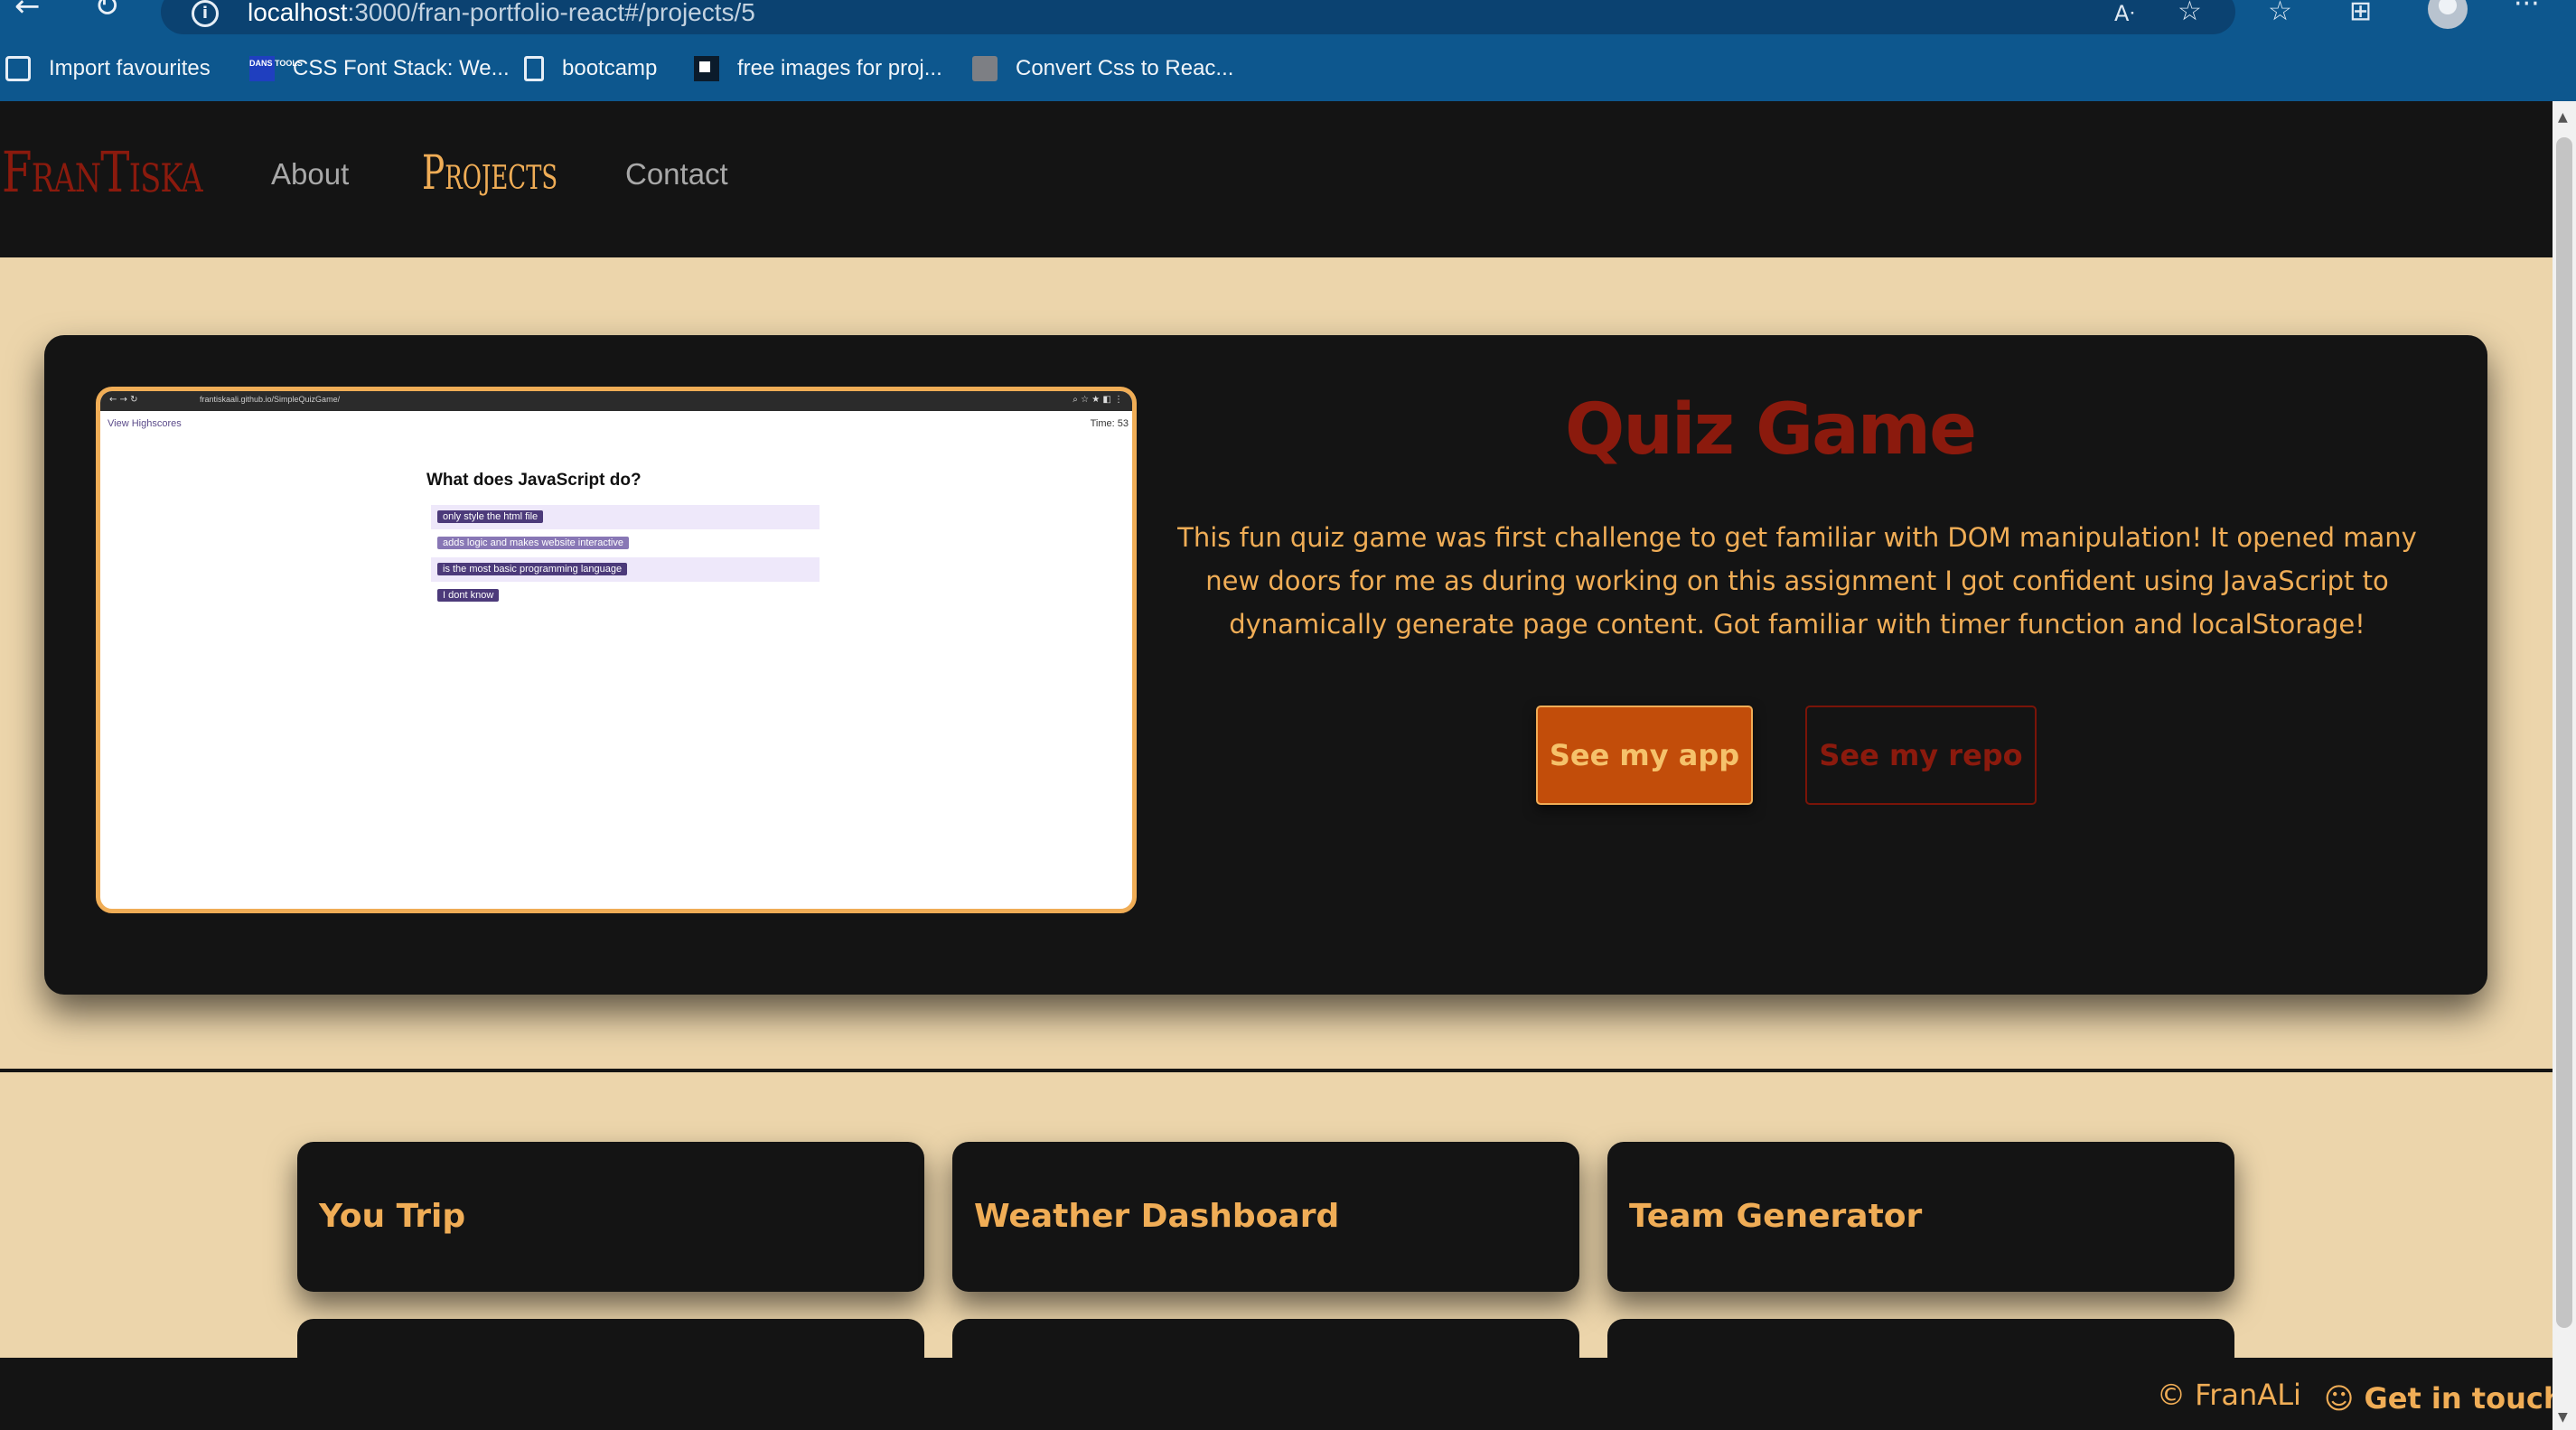 This screenshot has height=1430, width=2576. Describe the element at coordinates (1276, 1070) in the screenshot. I see `section-divider` at that location.